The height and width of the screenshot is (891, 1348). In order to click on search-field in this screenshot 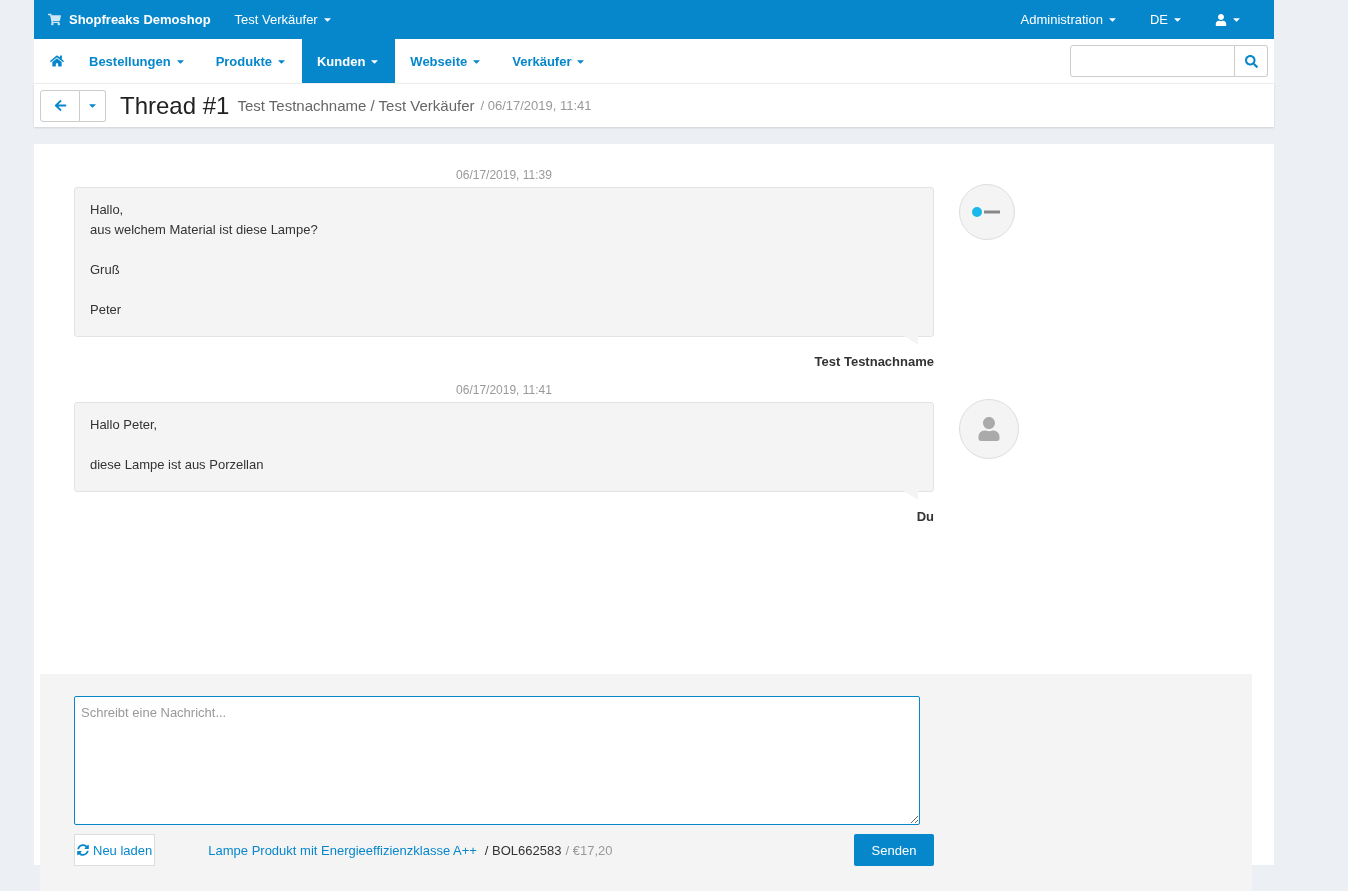, I will do `click(1152, 61)`.